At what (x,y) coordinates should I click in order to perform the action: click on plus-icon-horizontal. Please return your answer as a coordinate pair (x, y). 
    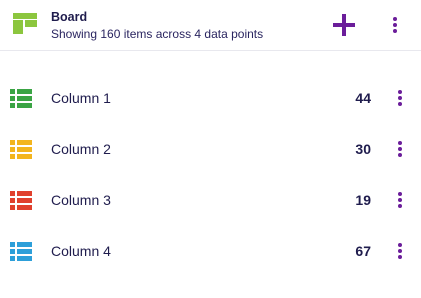
    Looking at the image, I should click on (344, 25).